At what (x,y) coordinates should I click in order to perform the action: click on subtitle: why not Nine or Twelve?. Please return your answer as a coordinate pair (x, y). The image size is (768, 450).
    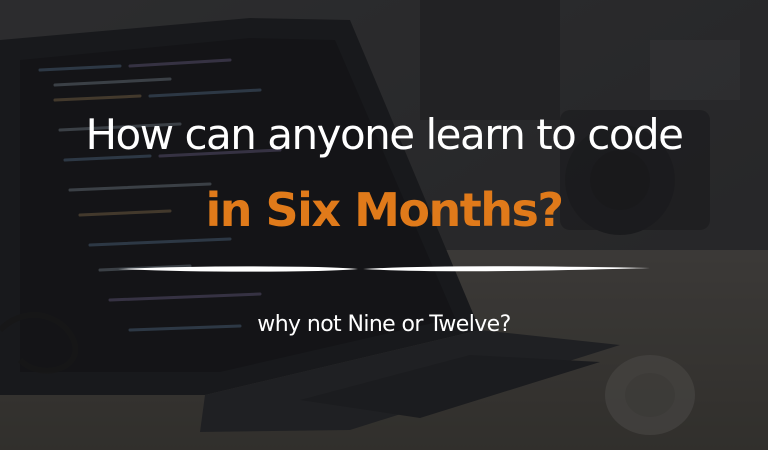
    Looking at the image, I should click on (384, 324).